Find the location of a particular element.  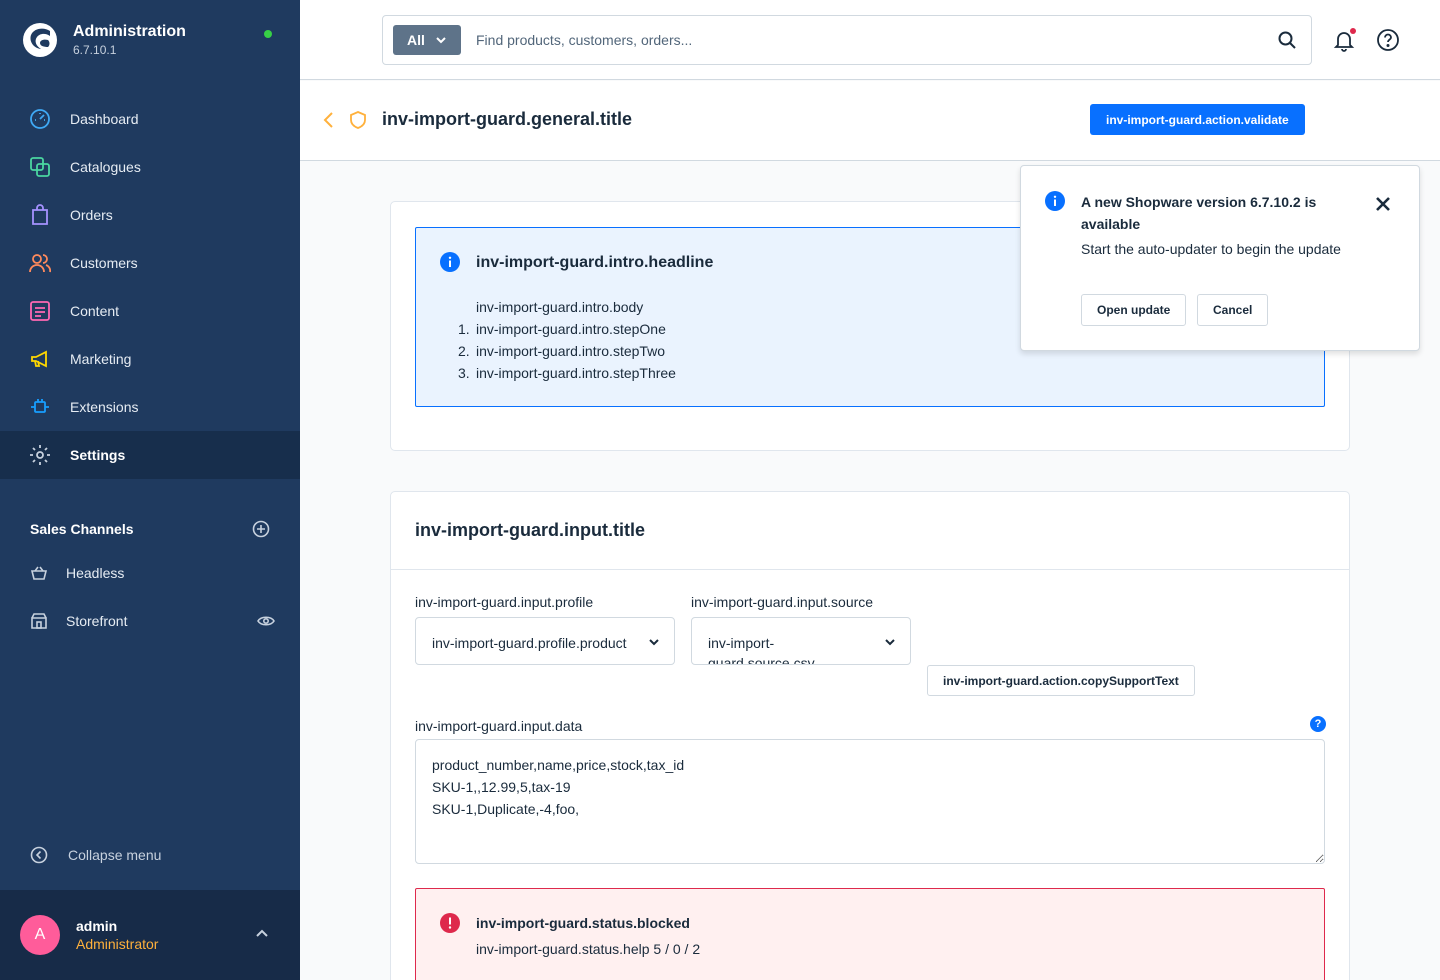

open-update-button: Open update is located at coordinates (1134, 310).